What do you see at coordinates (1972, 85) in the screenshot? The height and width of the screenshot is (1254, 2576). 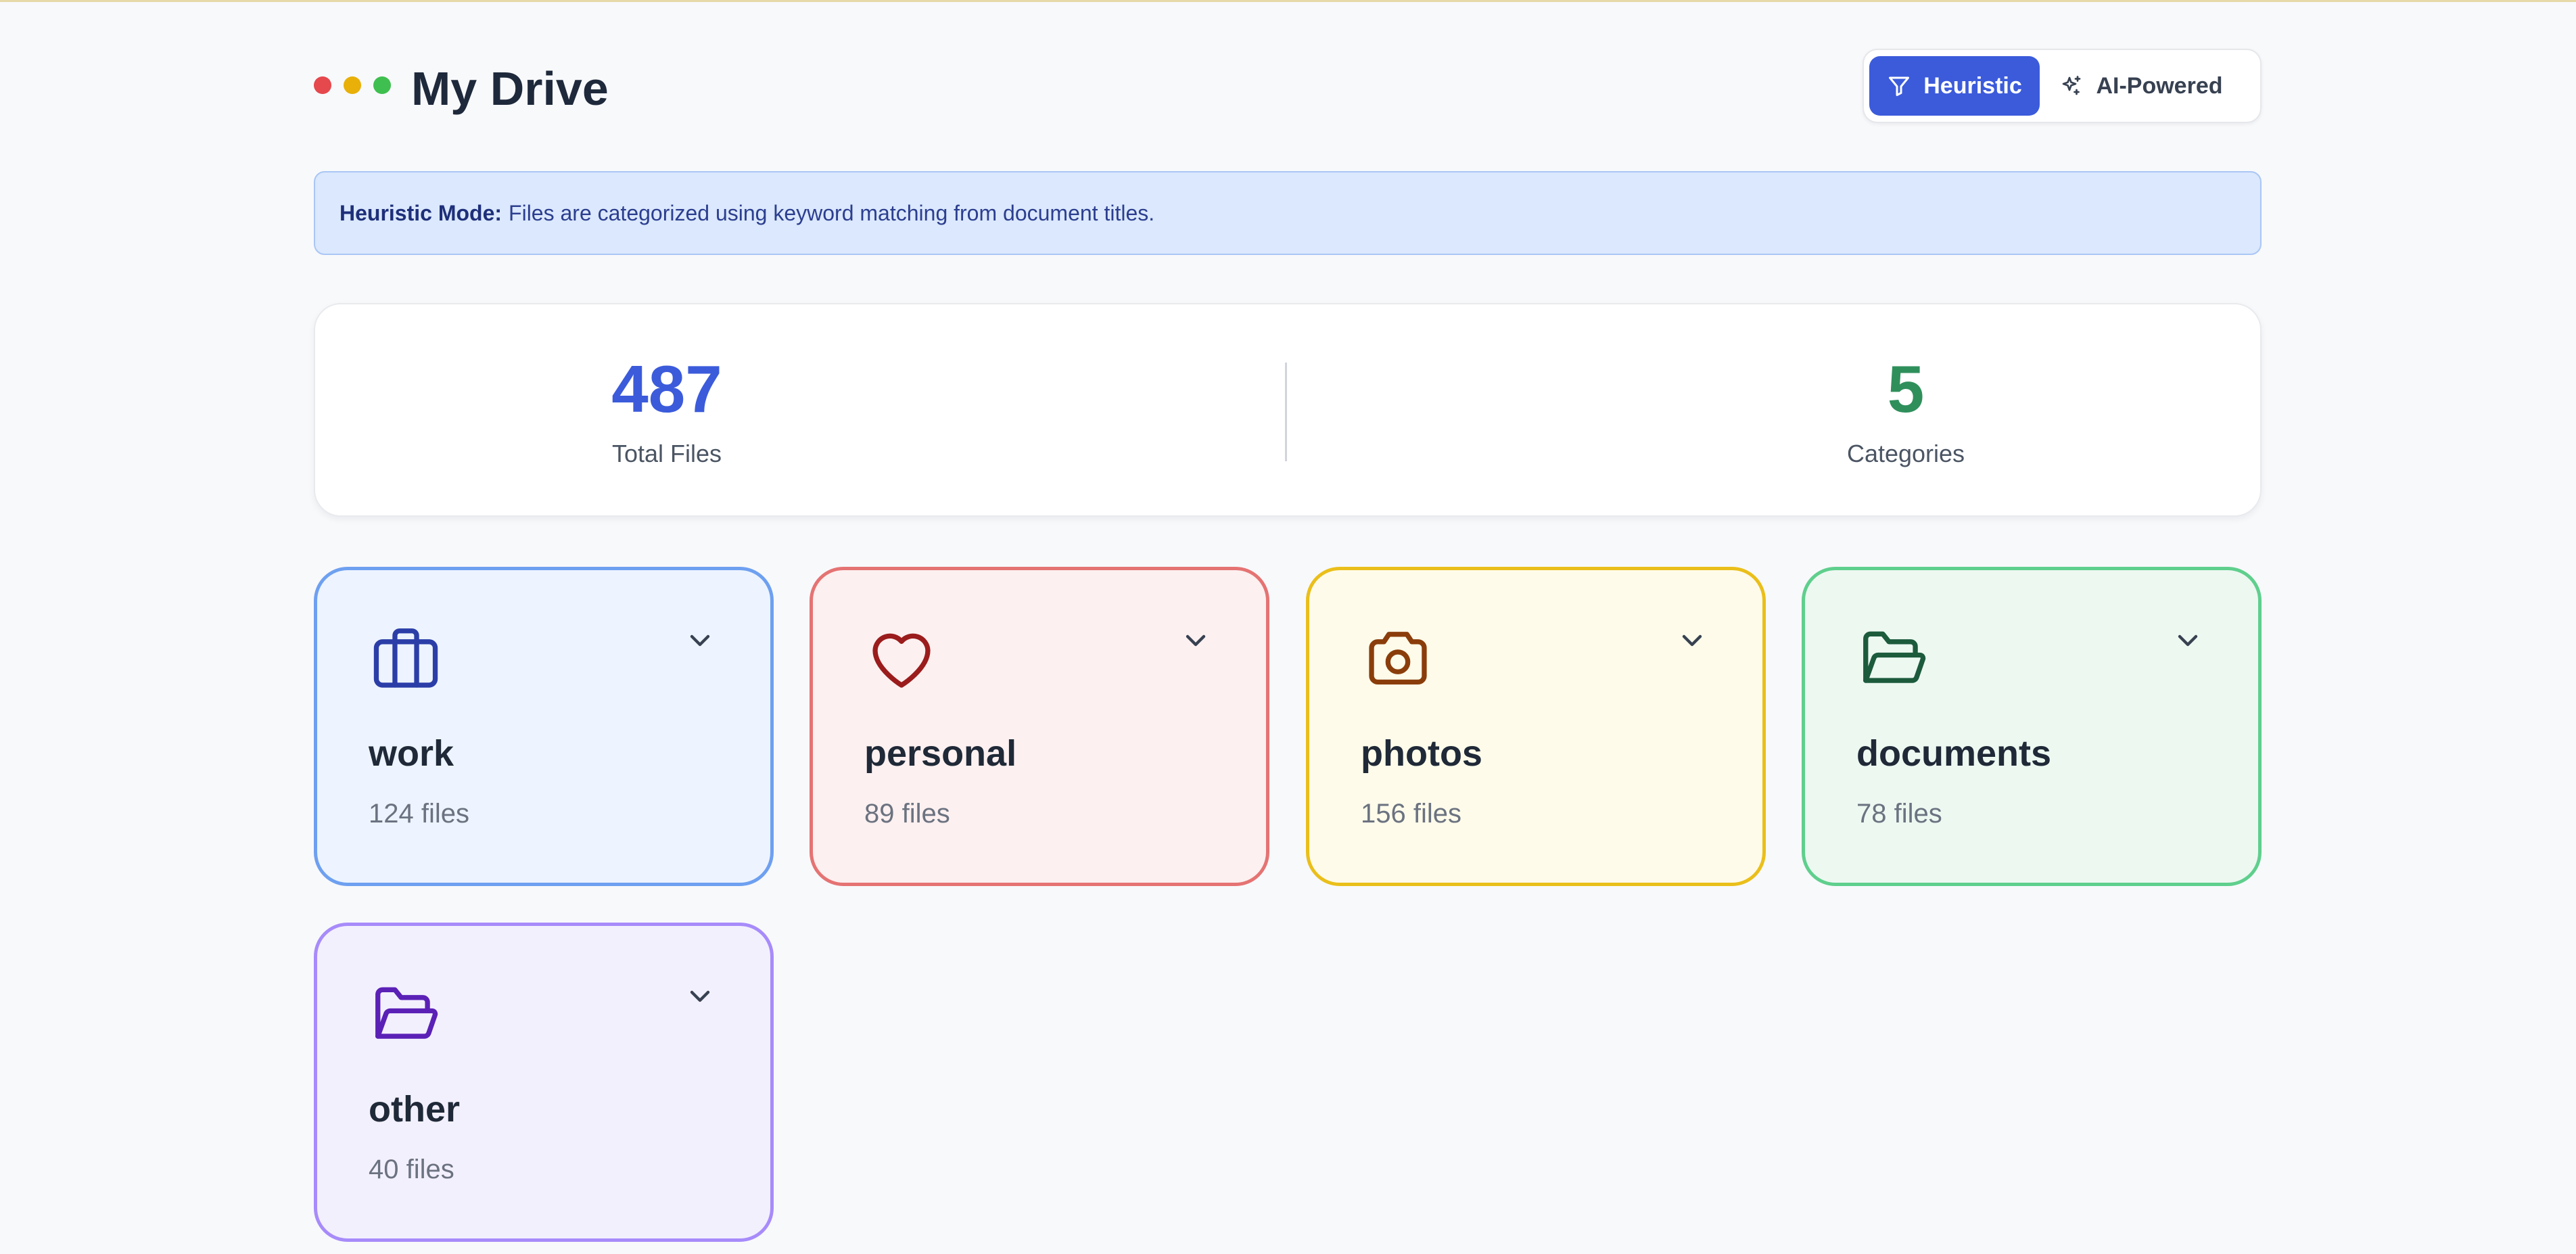 I see `heuristic-mode-label: Heuristic` at bounding box center [1972, 85].